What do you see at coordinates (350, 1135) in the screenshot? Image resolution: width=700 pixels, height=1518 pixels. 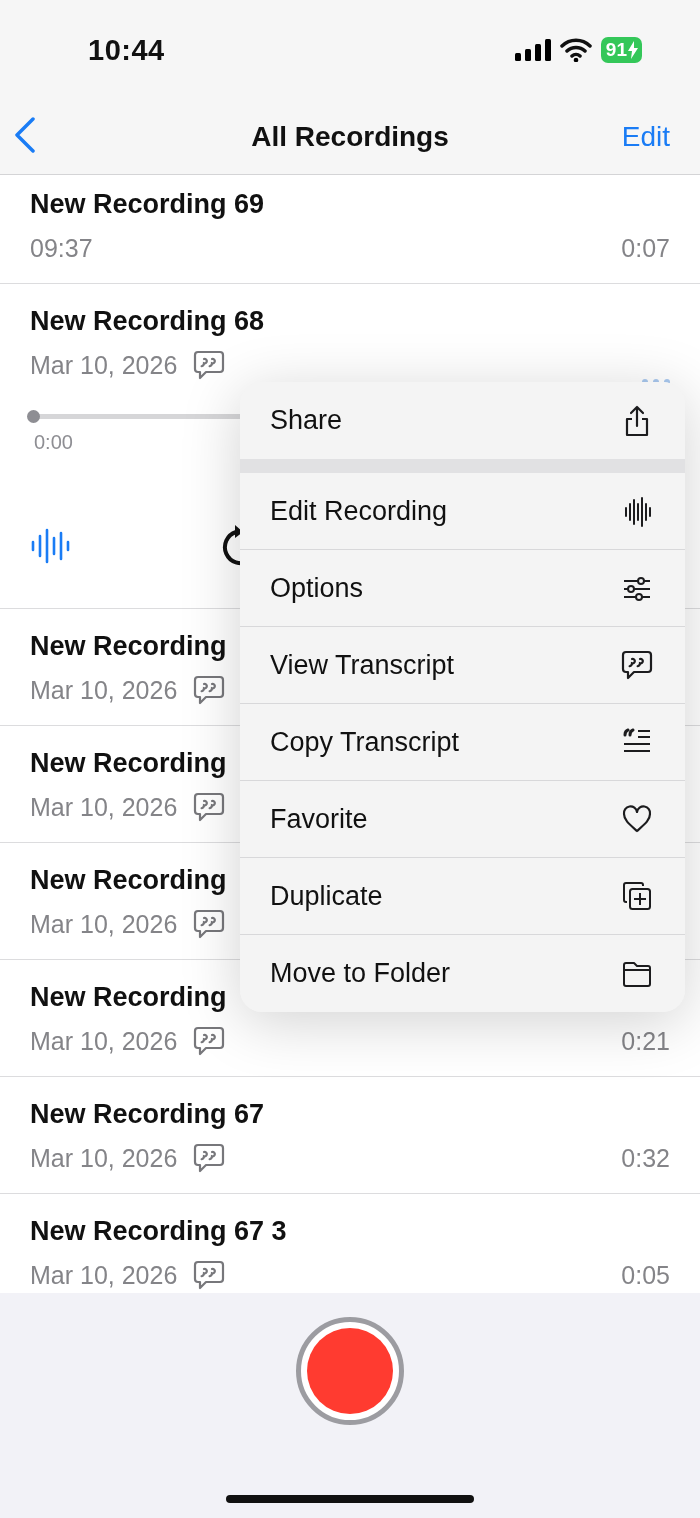 I see `recording-row: New Recording 67 Mar 10, 2026 0:32` at bounding box center [350, 1135].